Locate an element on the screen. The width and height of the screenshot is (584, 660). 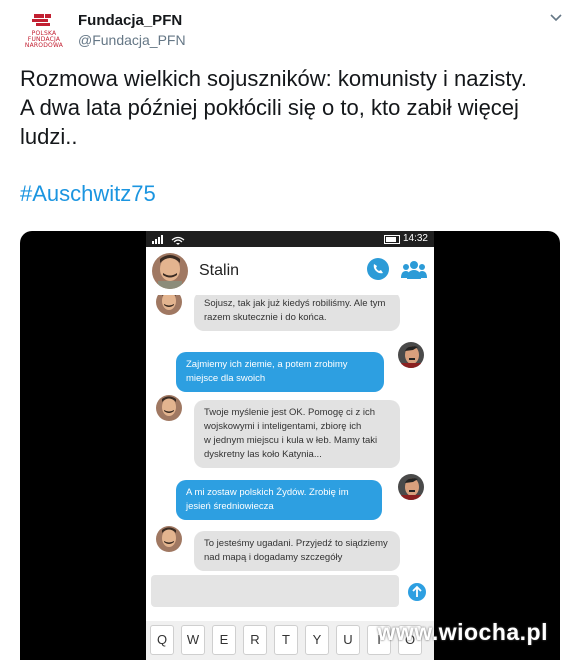
send-button is located at coordinates (417, 592).